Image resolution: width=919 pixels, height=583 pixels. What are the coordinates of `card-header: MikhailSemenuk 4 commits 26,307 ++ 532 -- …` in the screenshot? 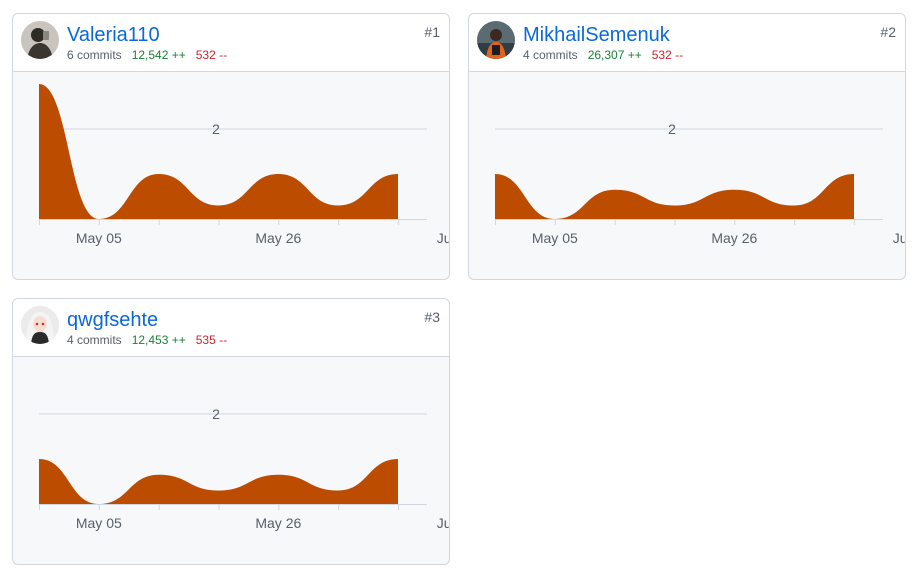 It's located at (687, 43).